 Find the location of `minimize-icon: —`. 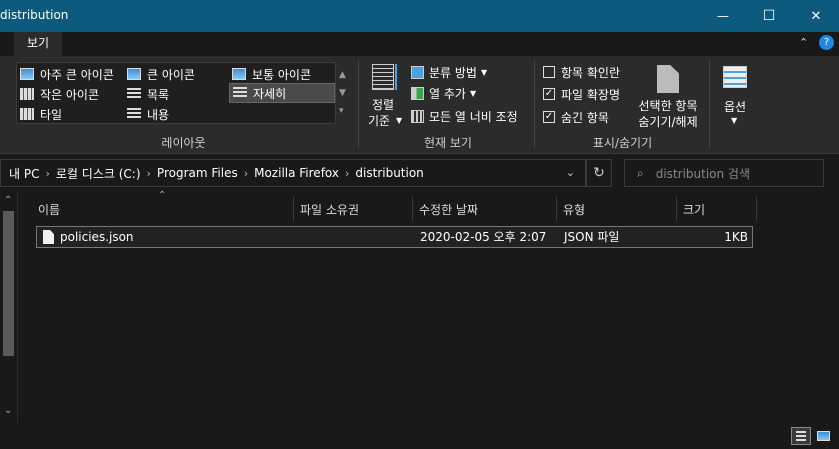

minimize-icon: — is located at coordinates (723, 16).